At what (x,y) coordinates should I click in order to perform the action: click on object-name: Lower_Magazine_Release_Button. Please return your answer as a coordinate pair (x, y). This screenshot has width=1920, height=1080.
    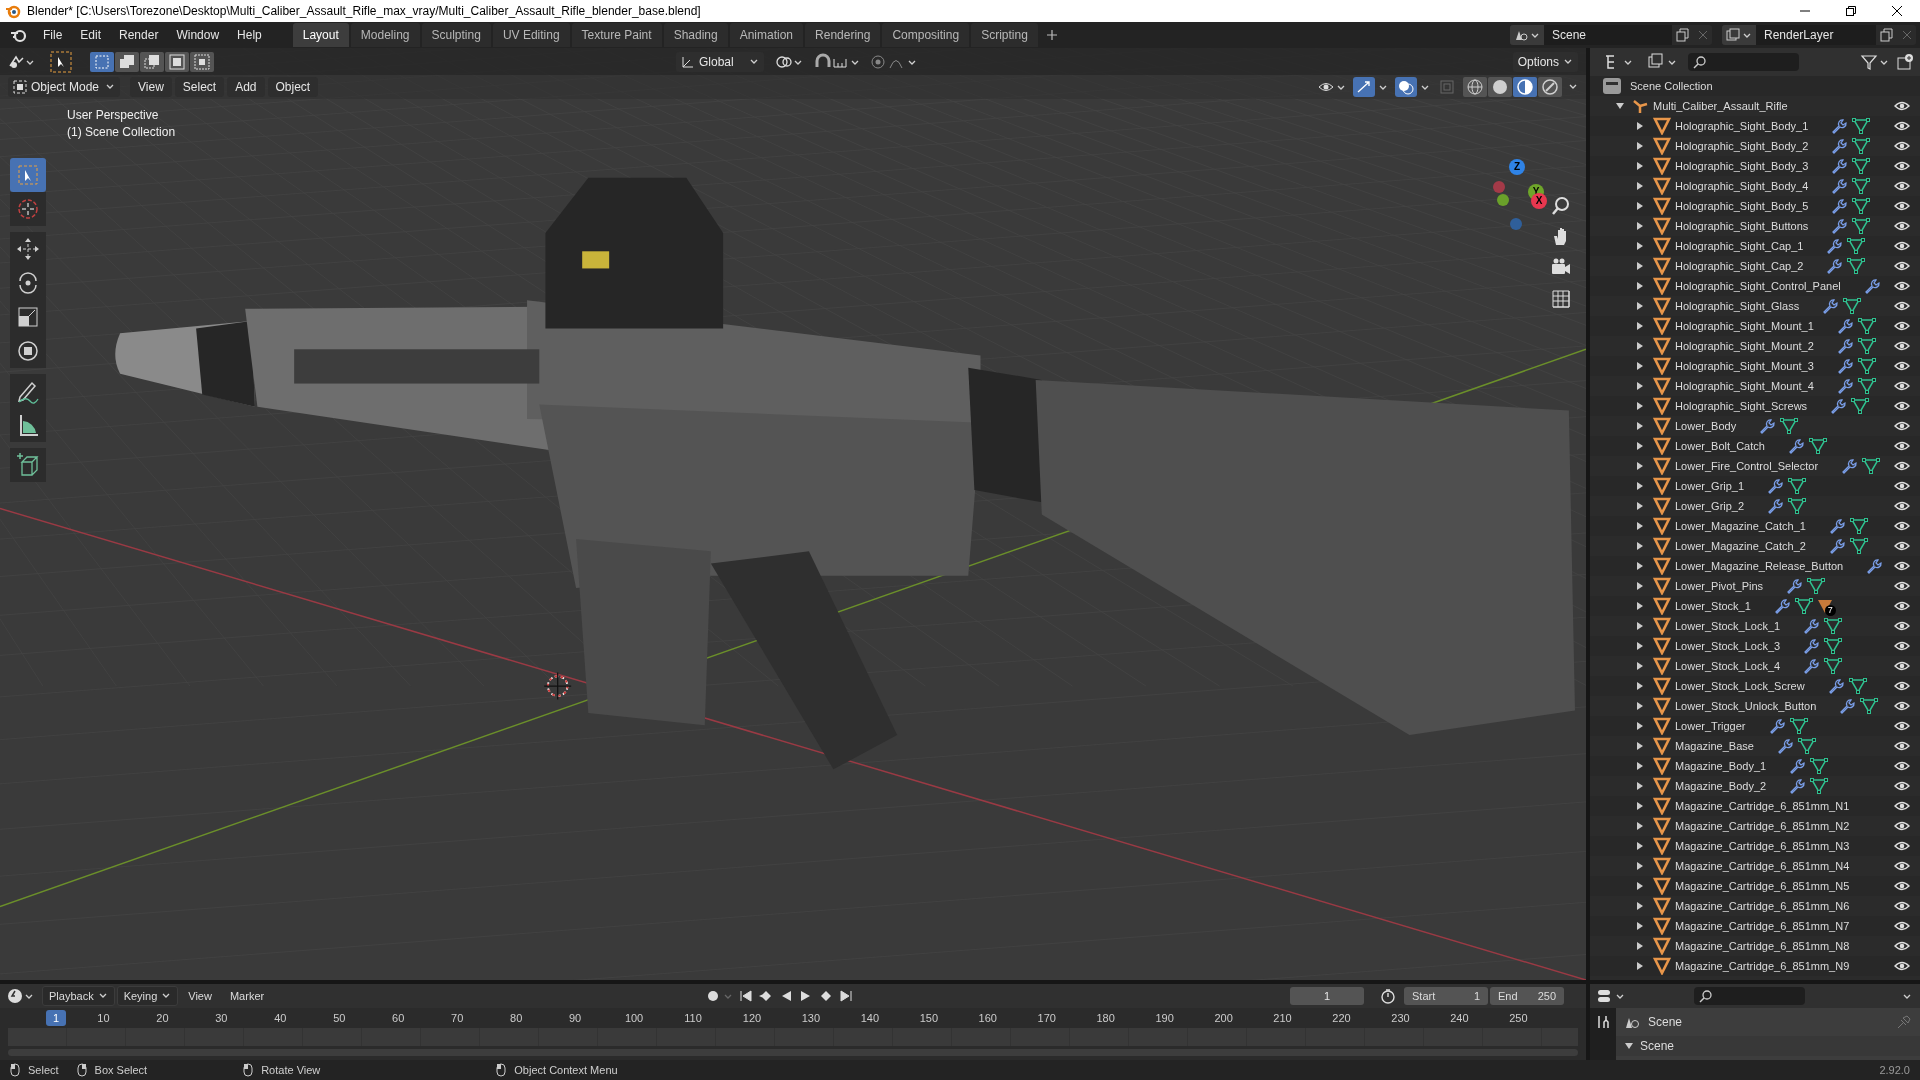
    Looking at the image, I should click on (1759, 566).